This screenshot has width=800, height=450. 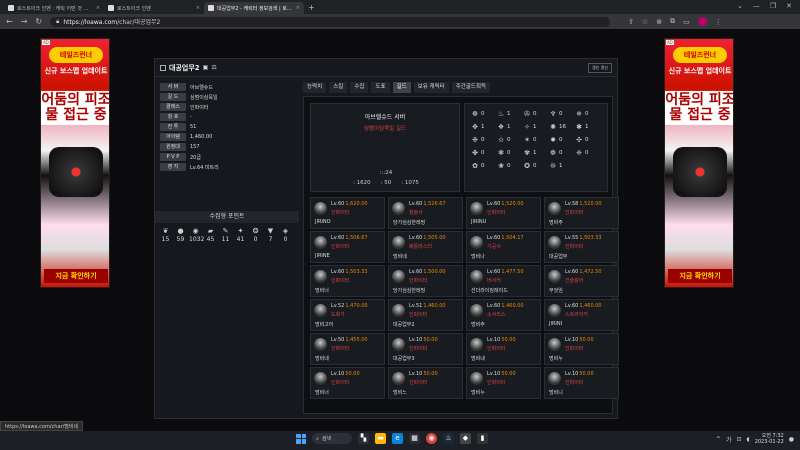 What do you see at coordinates (9, 21) in the screenshot?
I see `back-icon: ←` at bounding box center [9, 21].